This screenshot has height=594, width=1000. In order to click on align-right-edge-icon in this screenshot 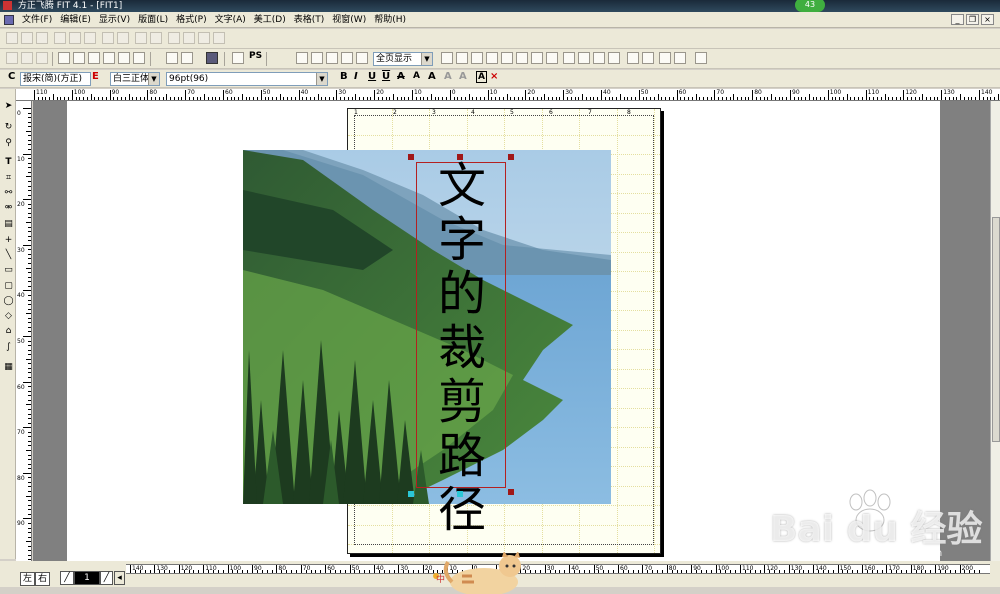, I will do `click(42, 38)`.